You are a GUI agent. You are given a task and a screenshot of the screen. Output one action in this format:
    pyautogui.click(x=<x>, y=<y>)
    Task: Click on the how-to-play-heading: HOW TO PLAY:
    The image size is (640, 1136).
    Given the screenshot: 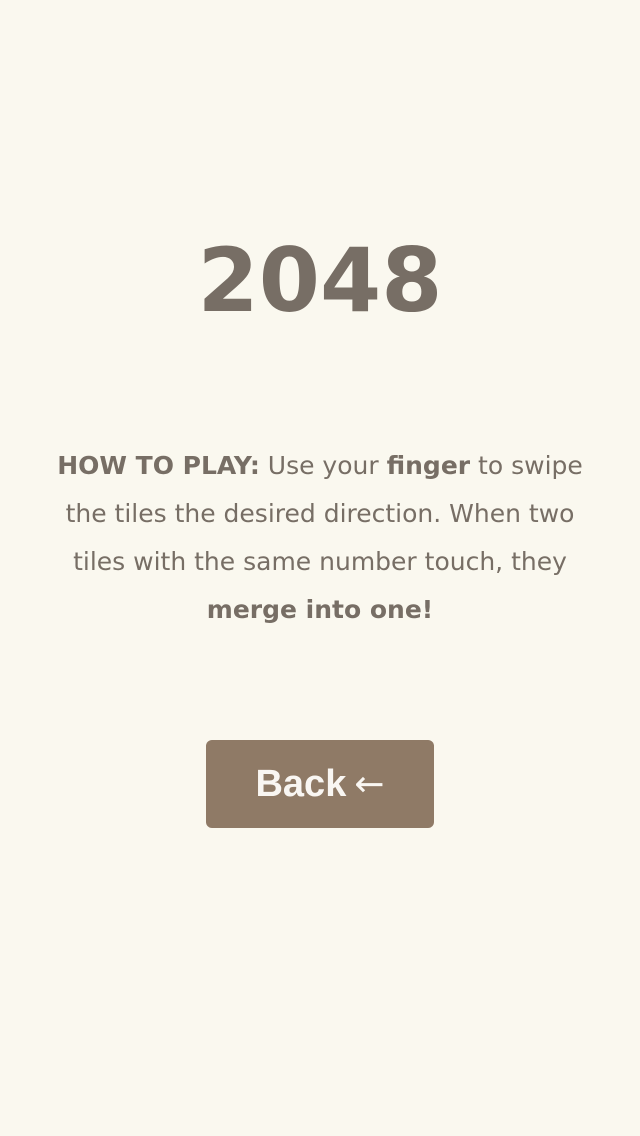 What is the action you would take?
    pyautogui.click(x=158, y=465)
    